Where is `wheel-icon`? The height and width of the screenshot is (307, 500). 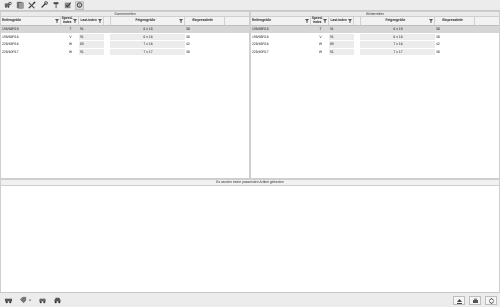 wheel-icon is located at coordinates (79, 5).